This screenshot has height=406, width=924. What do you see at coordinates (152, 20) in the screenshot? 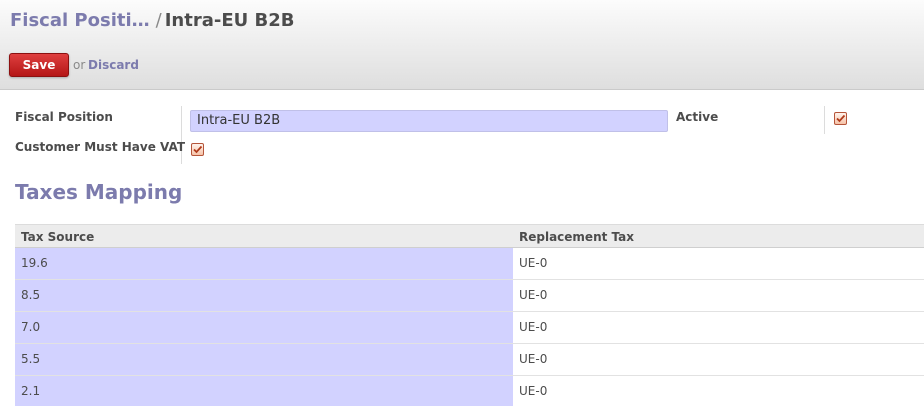
I see `breadcrumb: Fiscal Positi… / Intra-EU B2B` at bounding box center [152, 20].